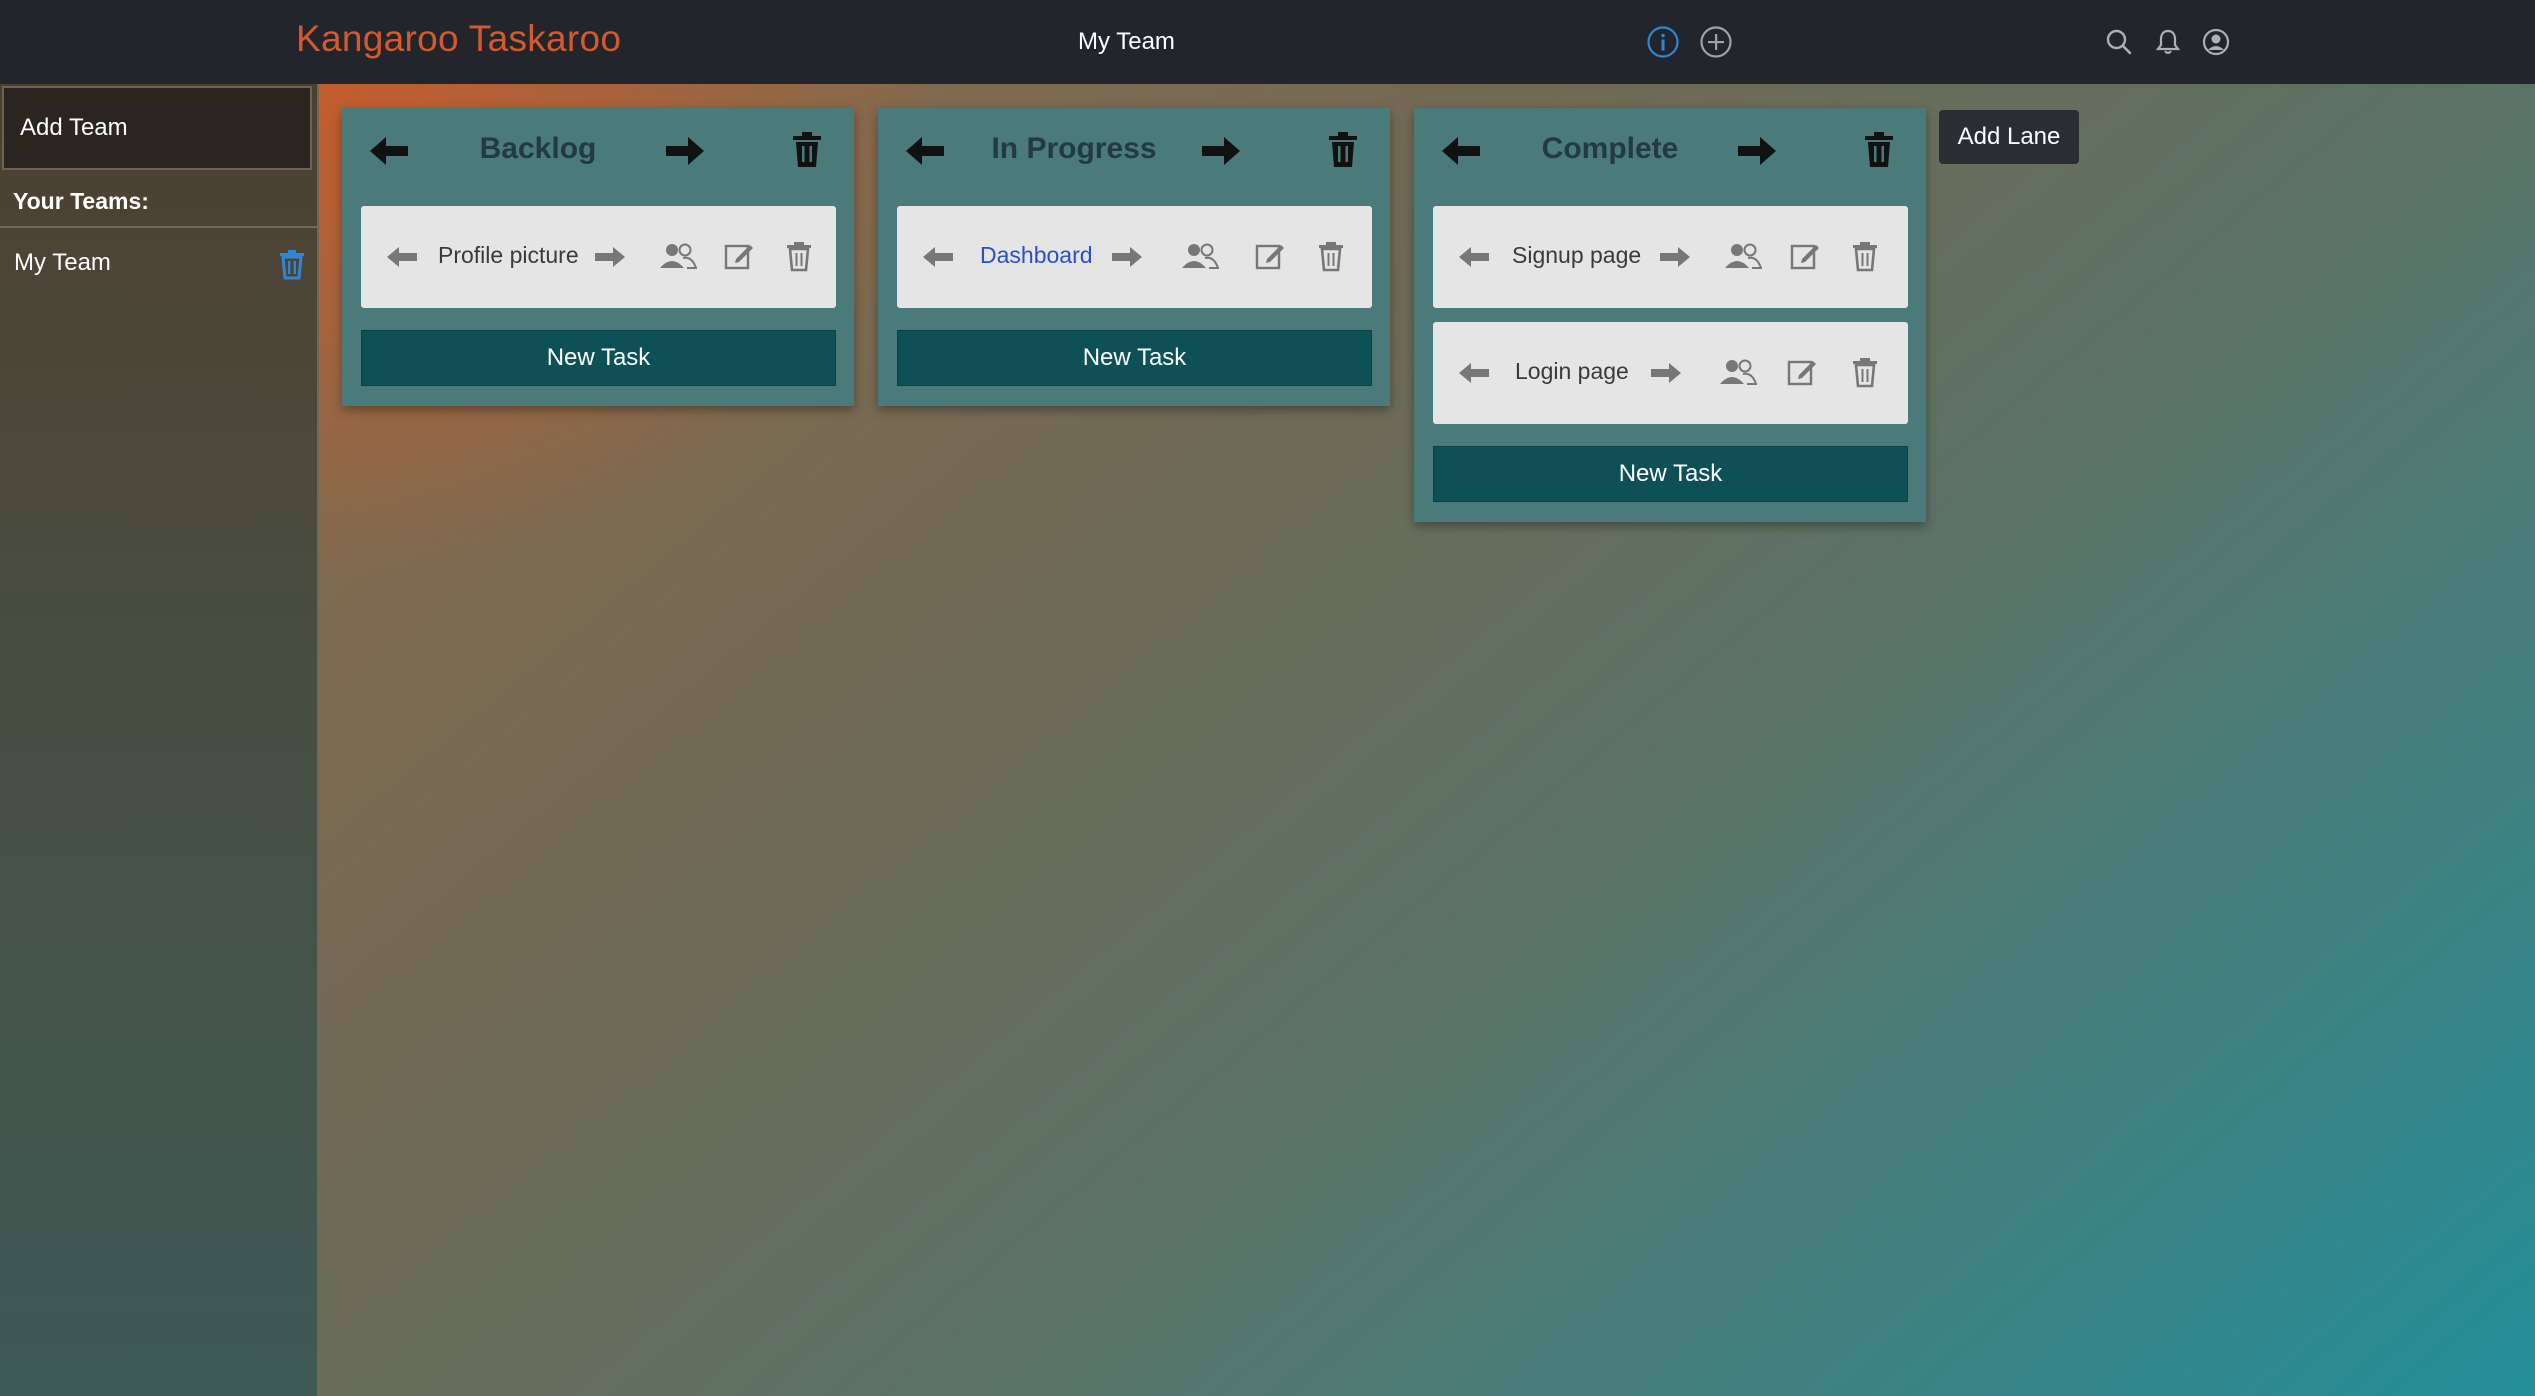 This screenshot has width=2535, height=1396. I want to click on user-circle-icon, so click(2216, 42).